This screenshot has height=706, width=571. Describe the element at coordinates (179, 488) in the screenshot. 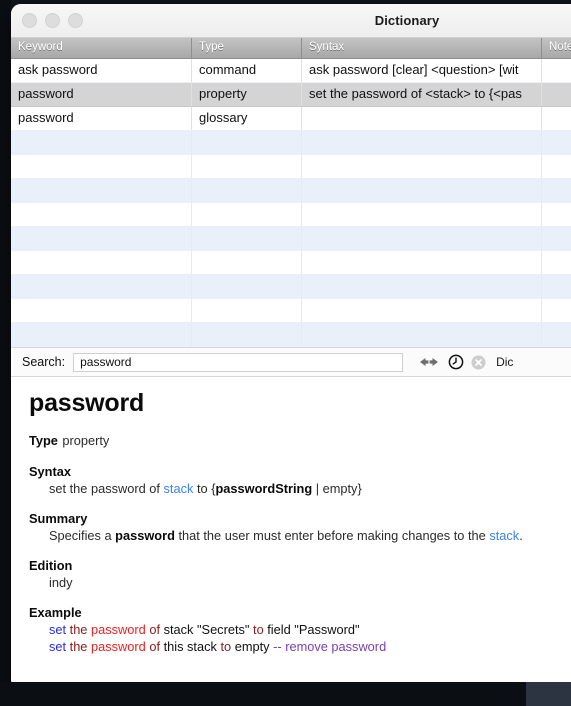

I see `syntax-link-stack: stack` at that location.